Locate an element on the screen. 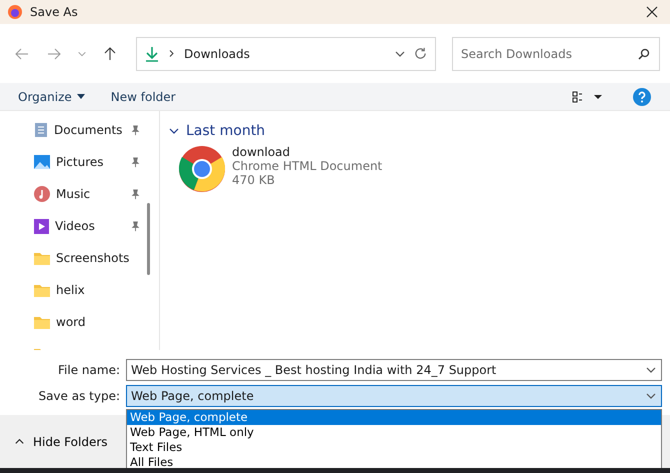 This screenshot has height=473, width=670. picture-icon is located at coordinates (42, 162).